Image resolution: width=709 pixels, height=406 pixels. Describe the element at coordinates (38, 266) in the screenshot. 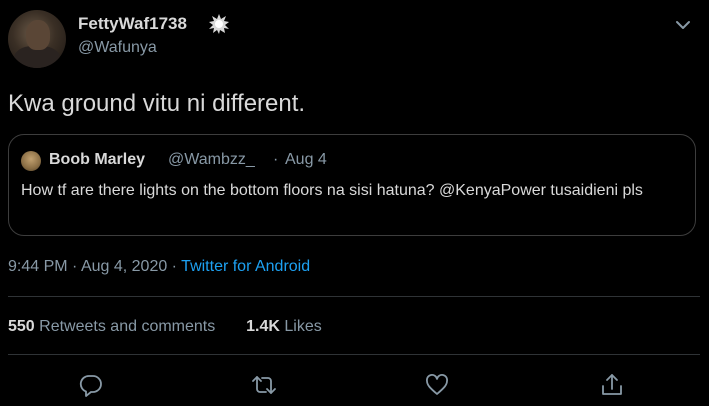

I see `tweet-time: 9:44 PM` at that location.